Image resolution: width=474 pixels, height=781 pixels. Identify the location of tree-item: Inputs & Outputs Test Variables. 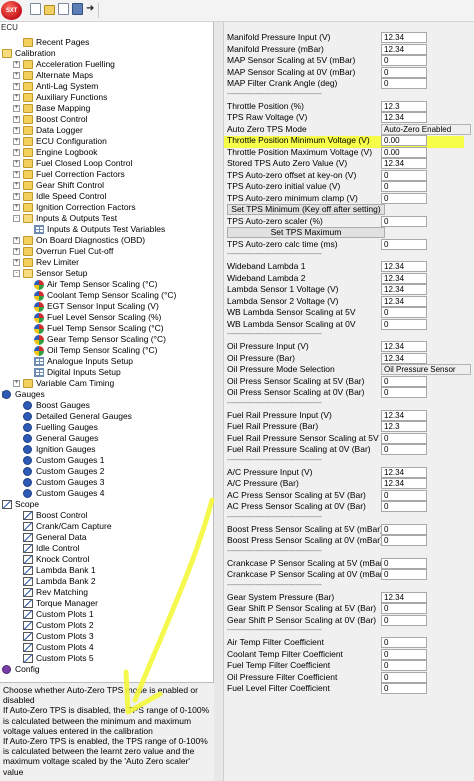
(106, 229).